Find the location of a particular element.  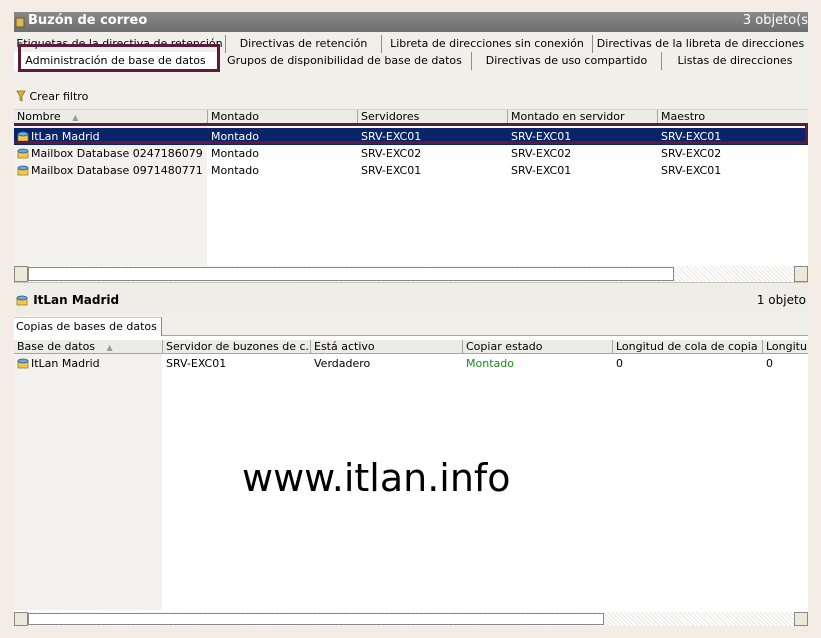

mailbox-icon is located at coordinates (20, 22).